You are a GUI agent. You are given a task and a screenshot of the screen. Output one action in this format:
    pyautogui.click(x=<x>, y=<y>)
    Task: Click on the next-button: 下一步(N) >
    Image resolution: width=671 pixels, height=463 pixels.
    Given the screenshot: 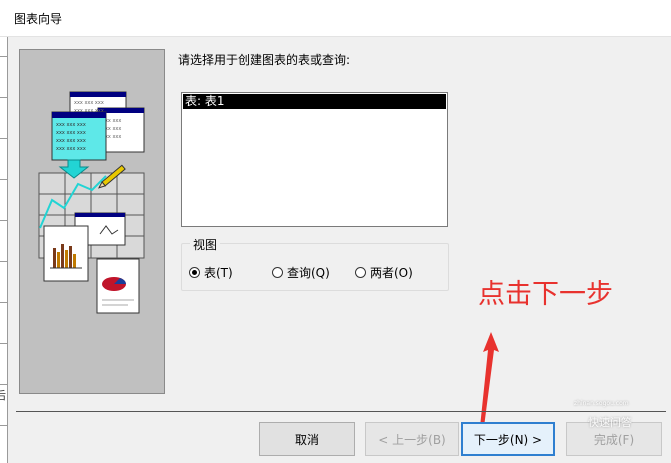 What is the action you would take?
    pyautogui.click(x=508, y=439)
    